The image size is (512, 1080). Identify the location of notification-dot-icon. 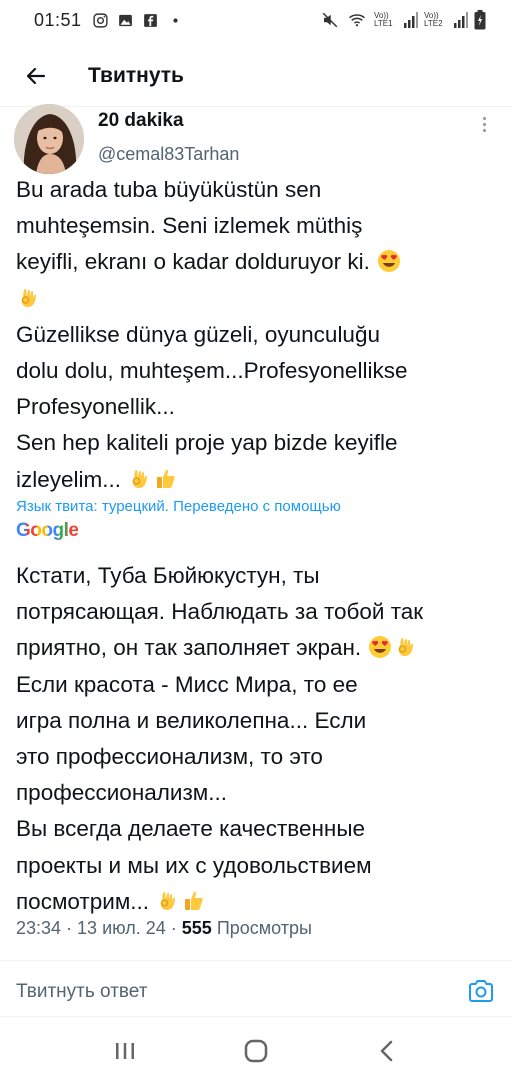
(175, 20).